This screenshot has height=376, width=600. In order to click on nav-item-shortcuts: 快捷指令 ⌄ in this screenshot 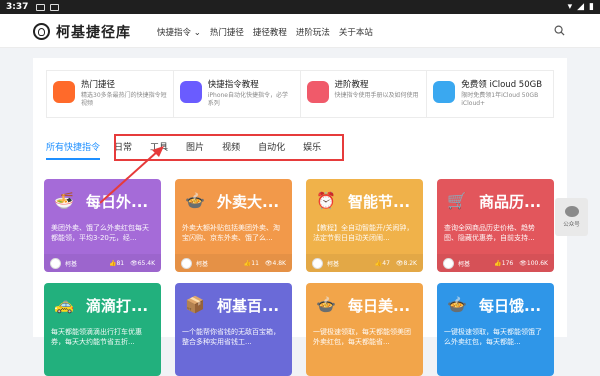, I will do `click(179, 32)`.